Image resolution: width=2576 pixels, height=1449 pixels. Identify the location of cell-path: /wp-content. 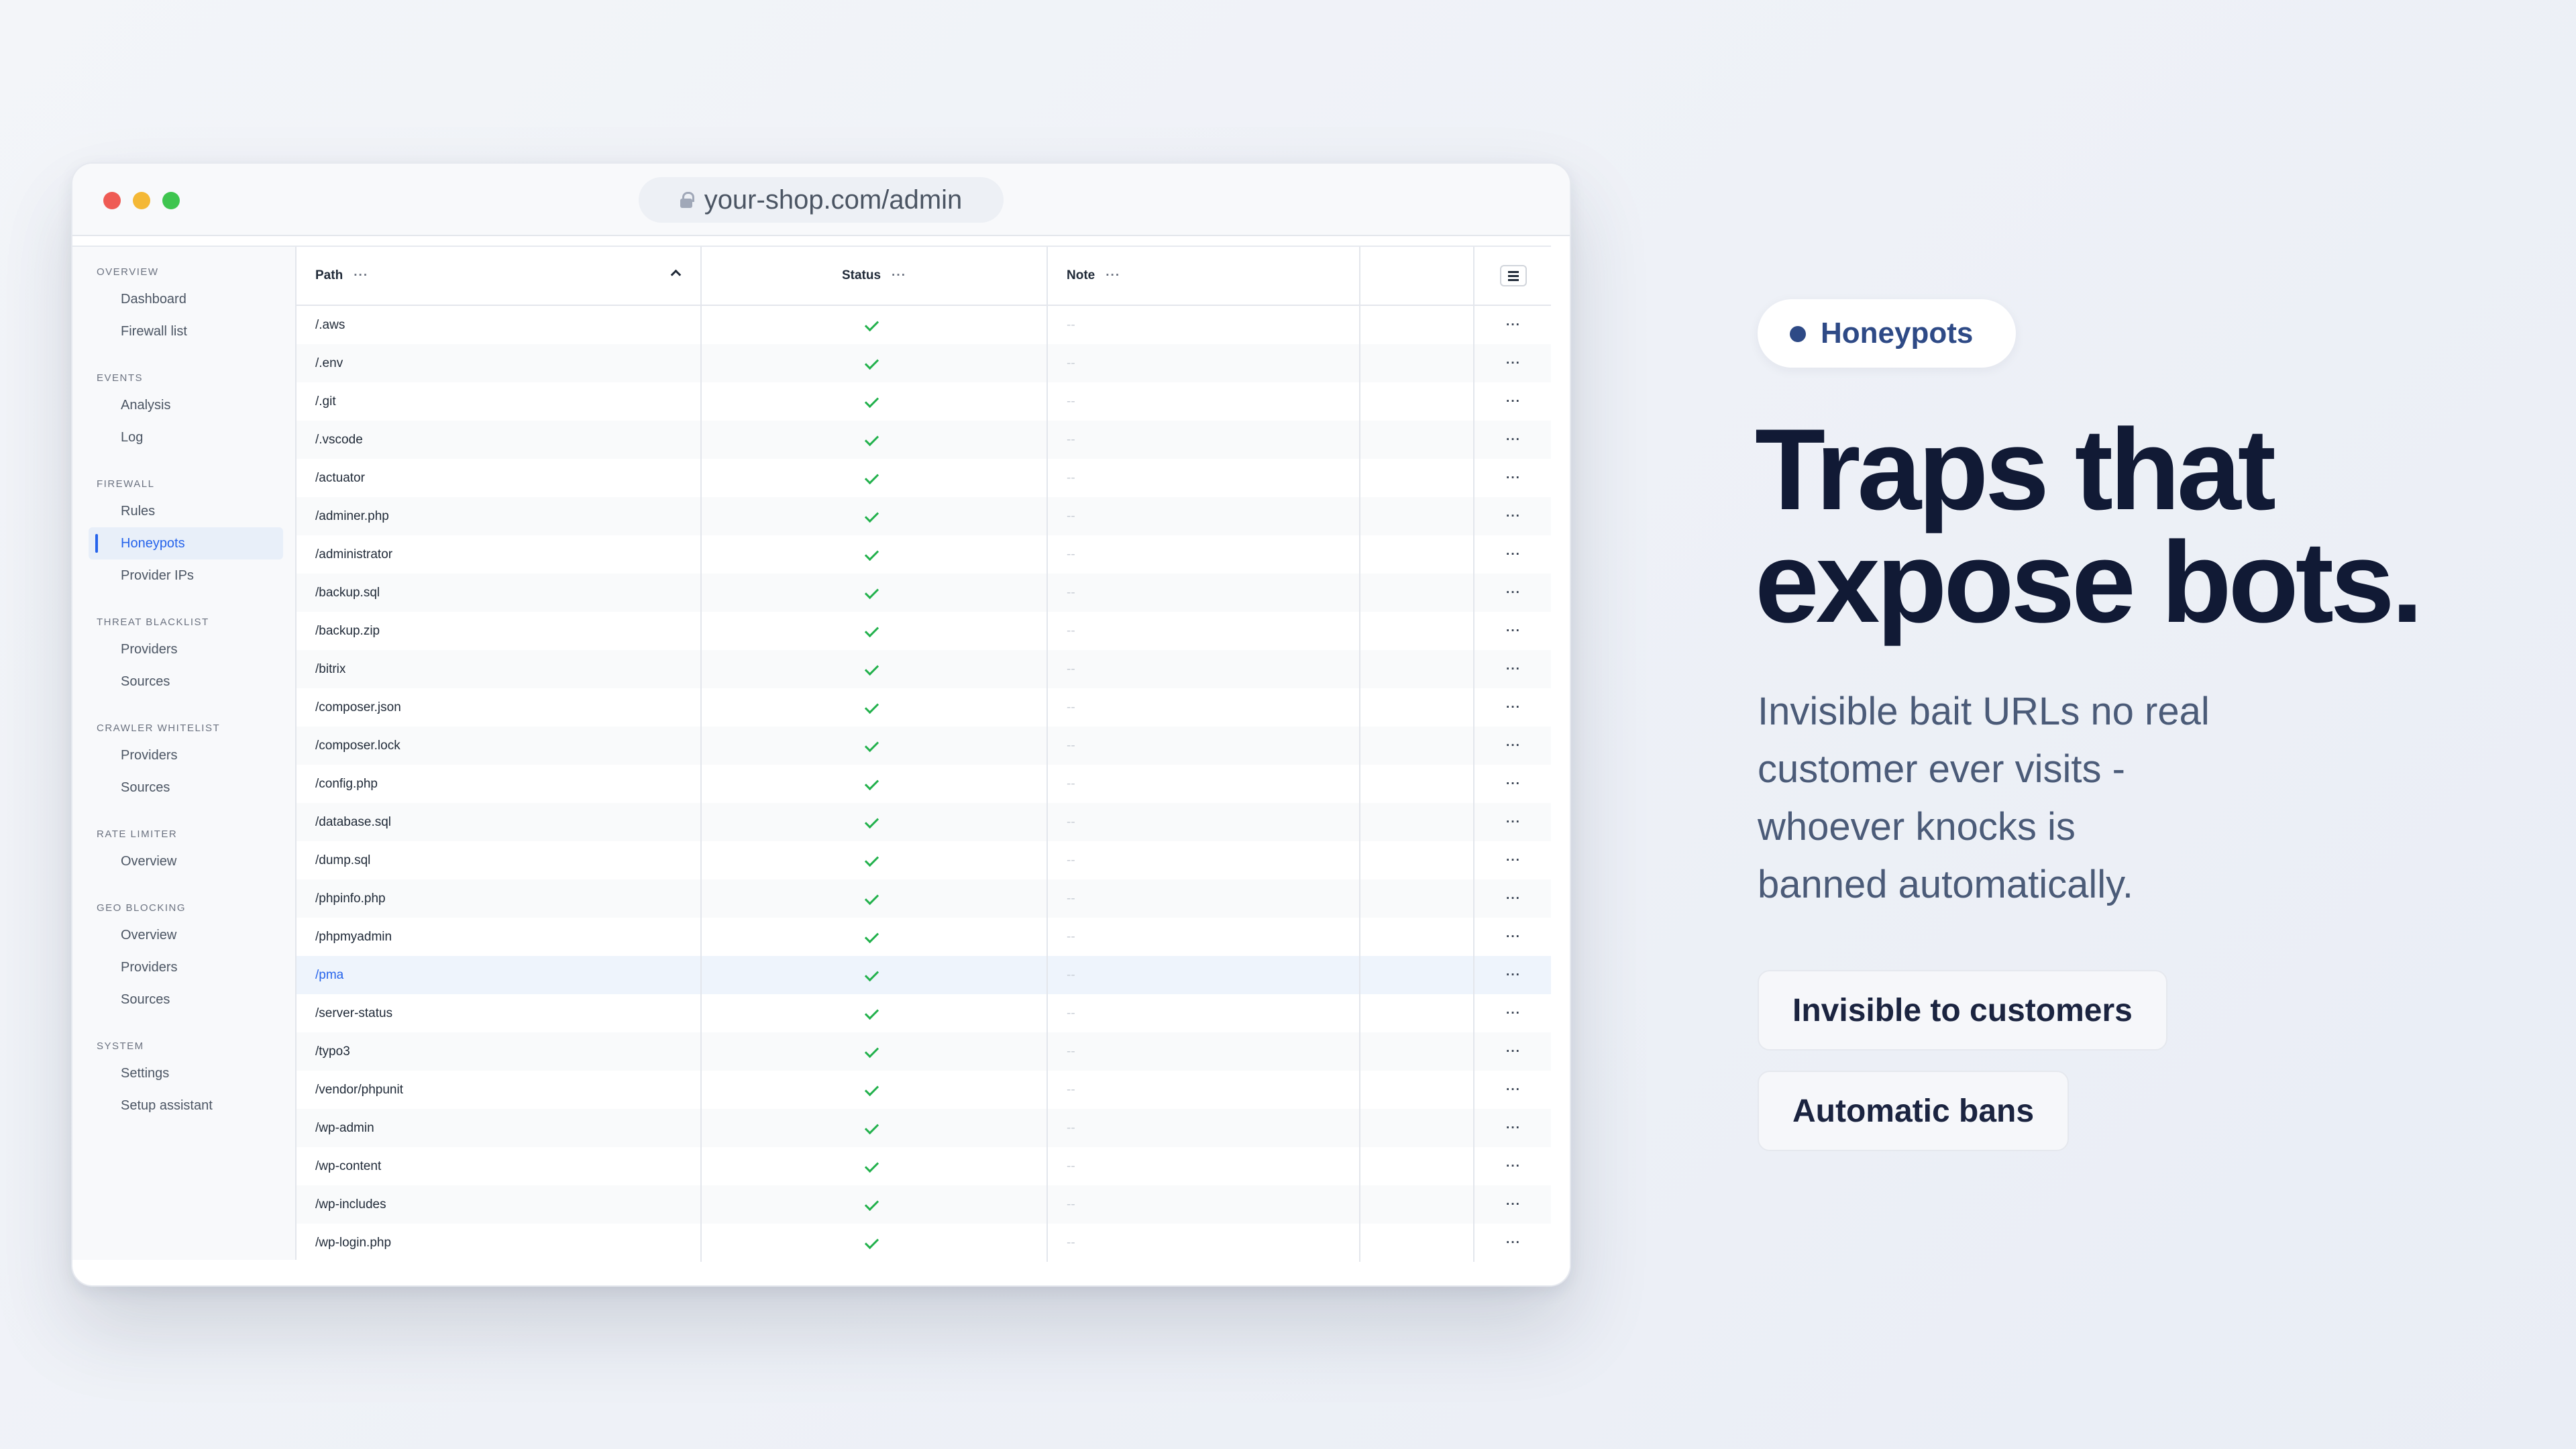
(499, 1166).